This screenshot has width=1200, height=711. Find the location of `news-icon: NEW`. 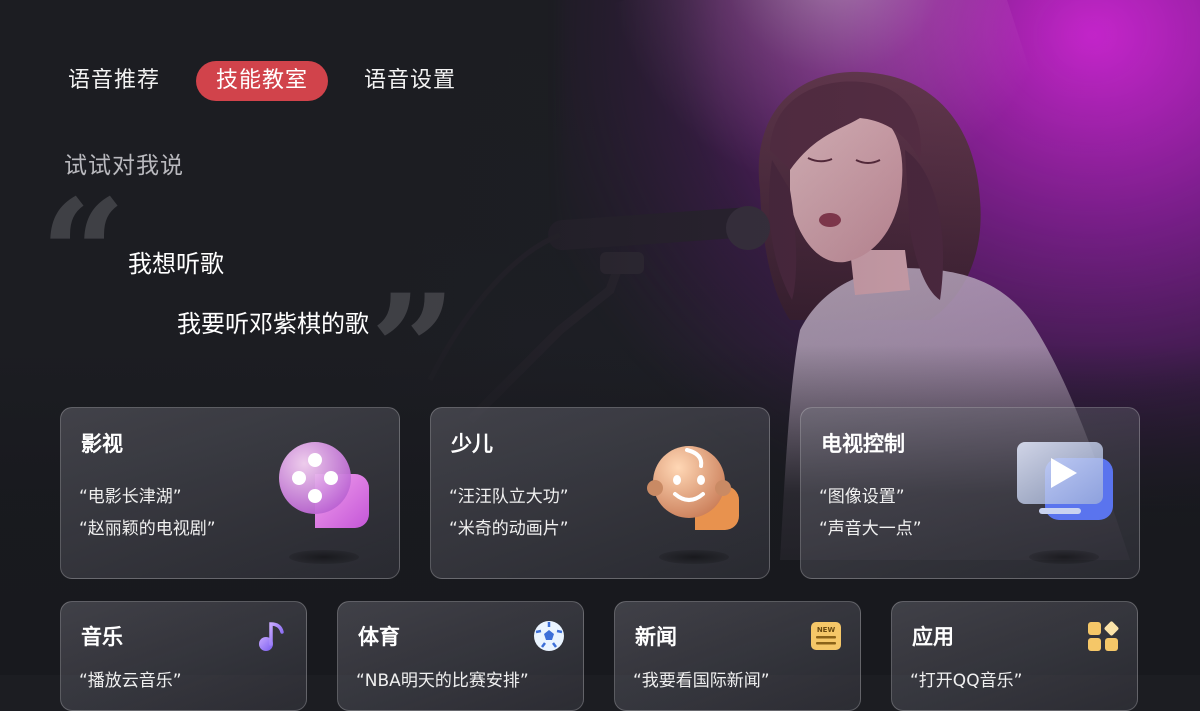

news-icon: NEW is located at coordinates (826, 636).